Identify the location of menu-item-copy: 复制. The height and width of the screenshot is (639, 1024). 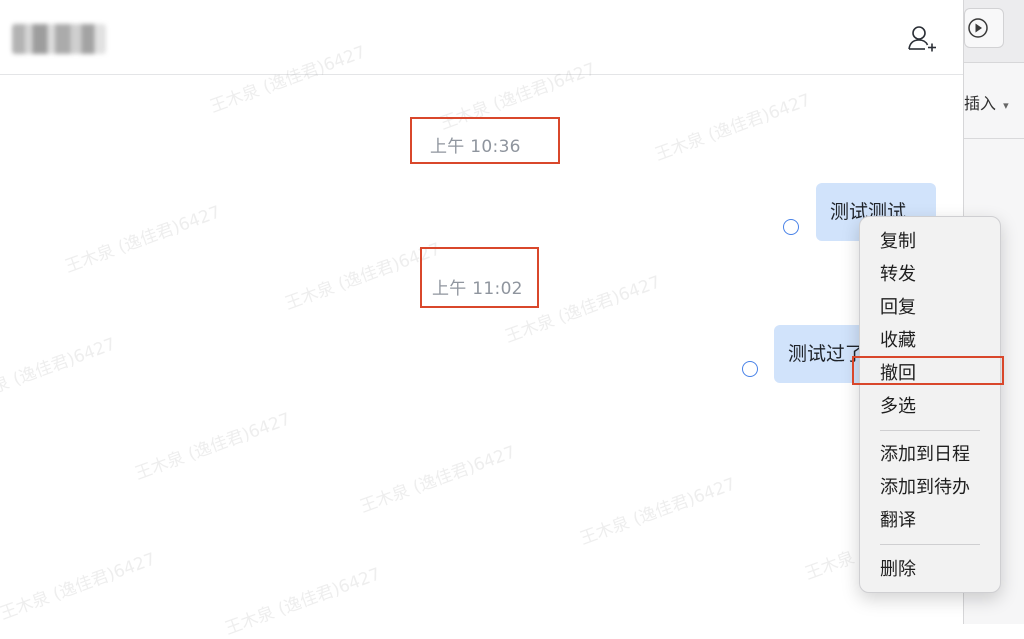
(898, 242).